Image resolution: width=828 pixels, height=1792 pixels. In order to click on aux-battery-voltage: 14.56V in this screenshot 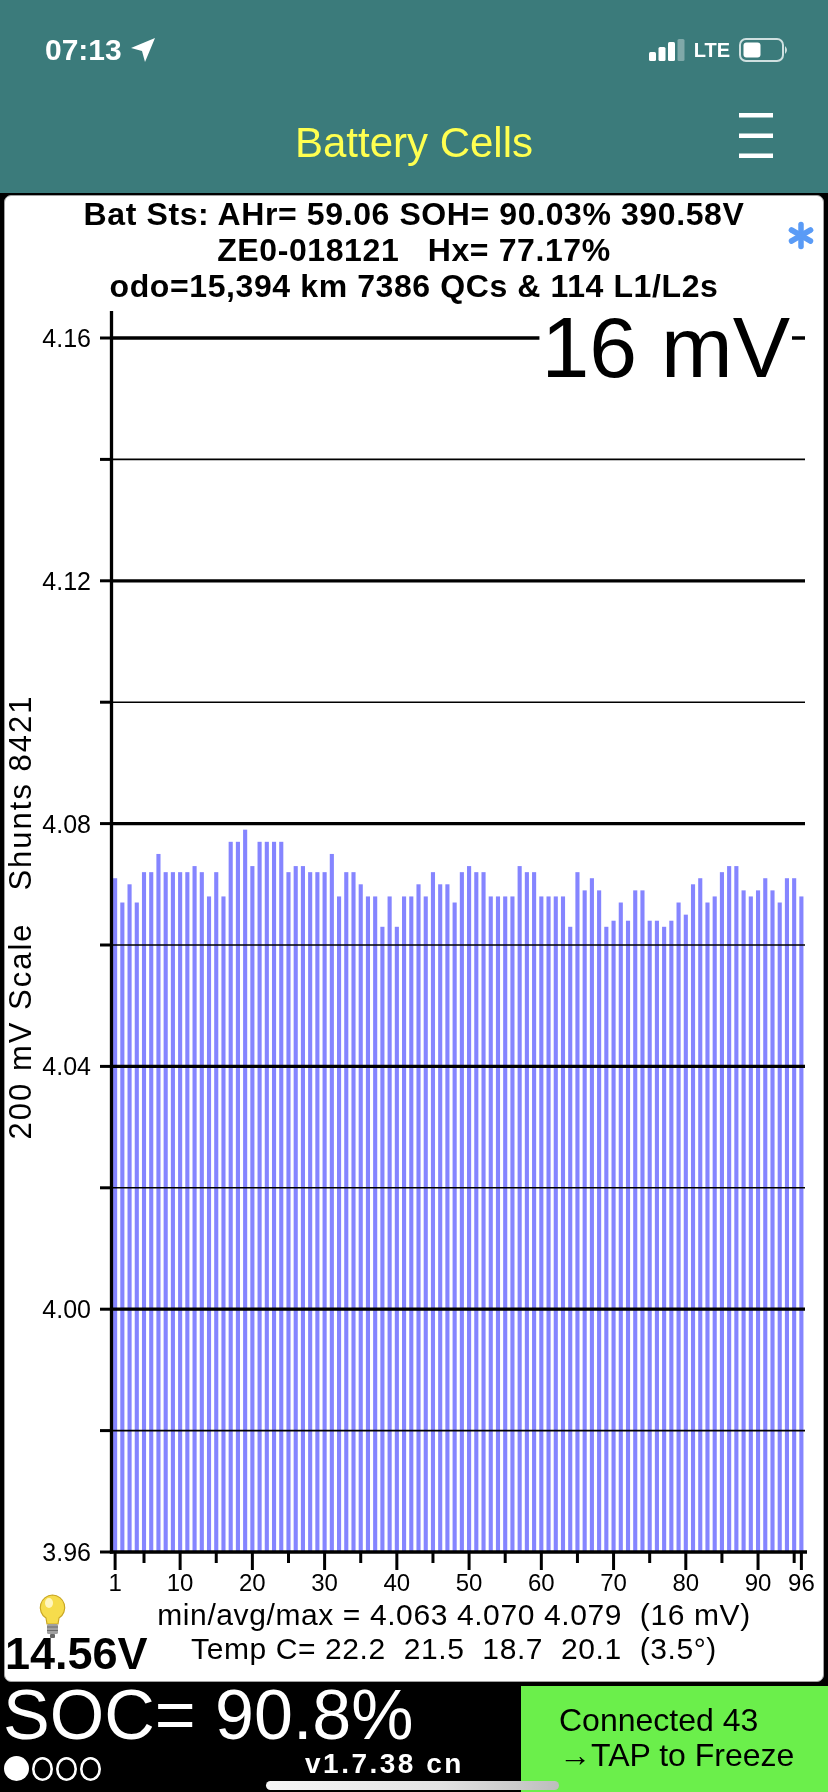, I will do `click(76, 1654)`.